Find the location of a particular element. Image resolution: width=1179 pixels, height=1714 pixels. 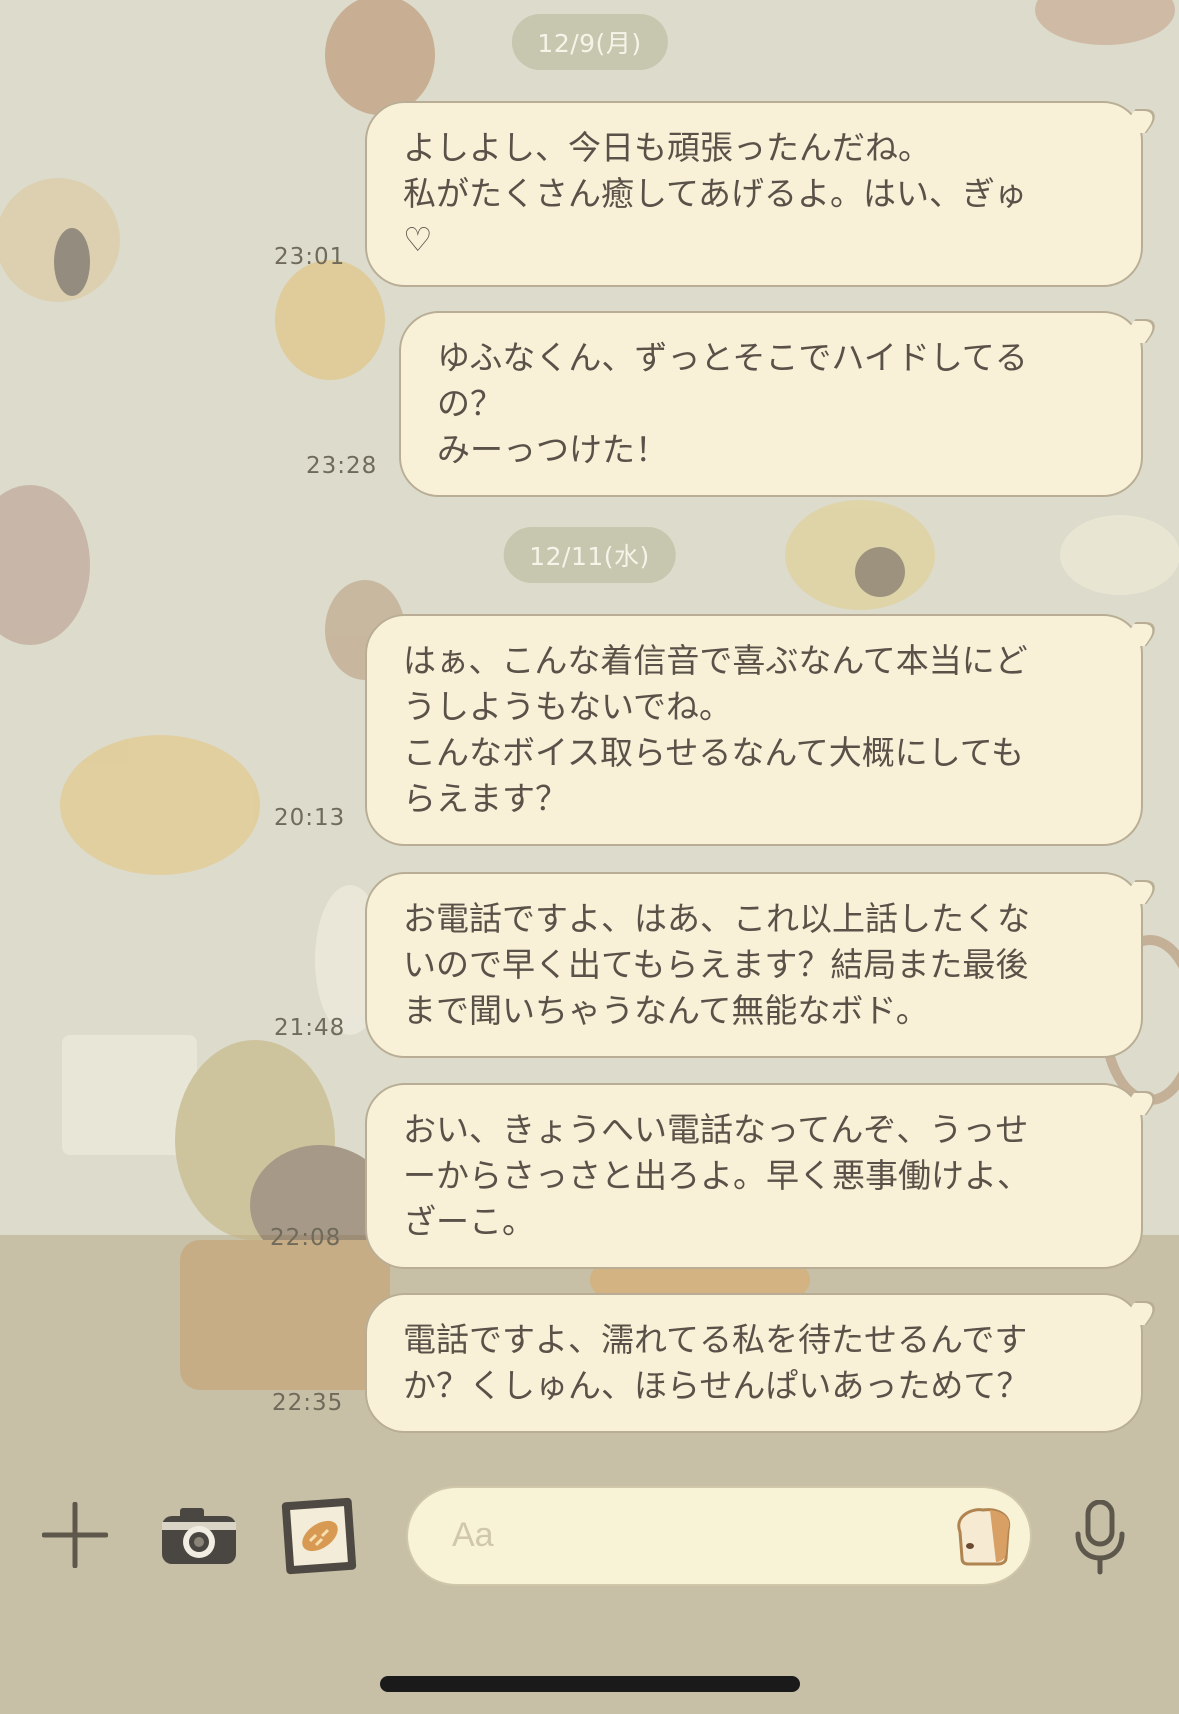

message-bubble: ゆふなくん、ずっとそこでハイドしてる の？ みーっつけた！ is located at coordinates (771, 404).